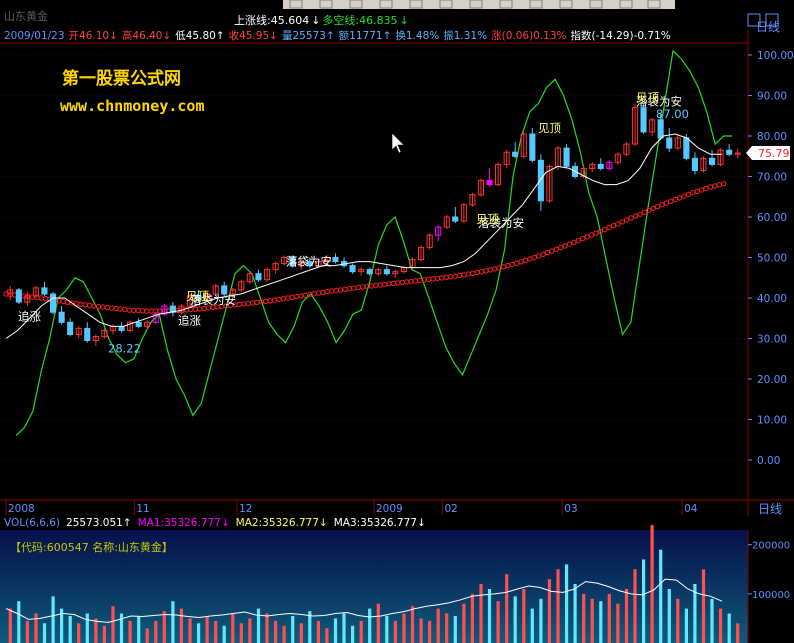 This screenshot has width=794, height=643. I want to click on price-tick-label: 20.00, so click(772, 380).